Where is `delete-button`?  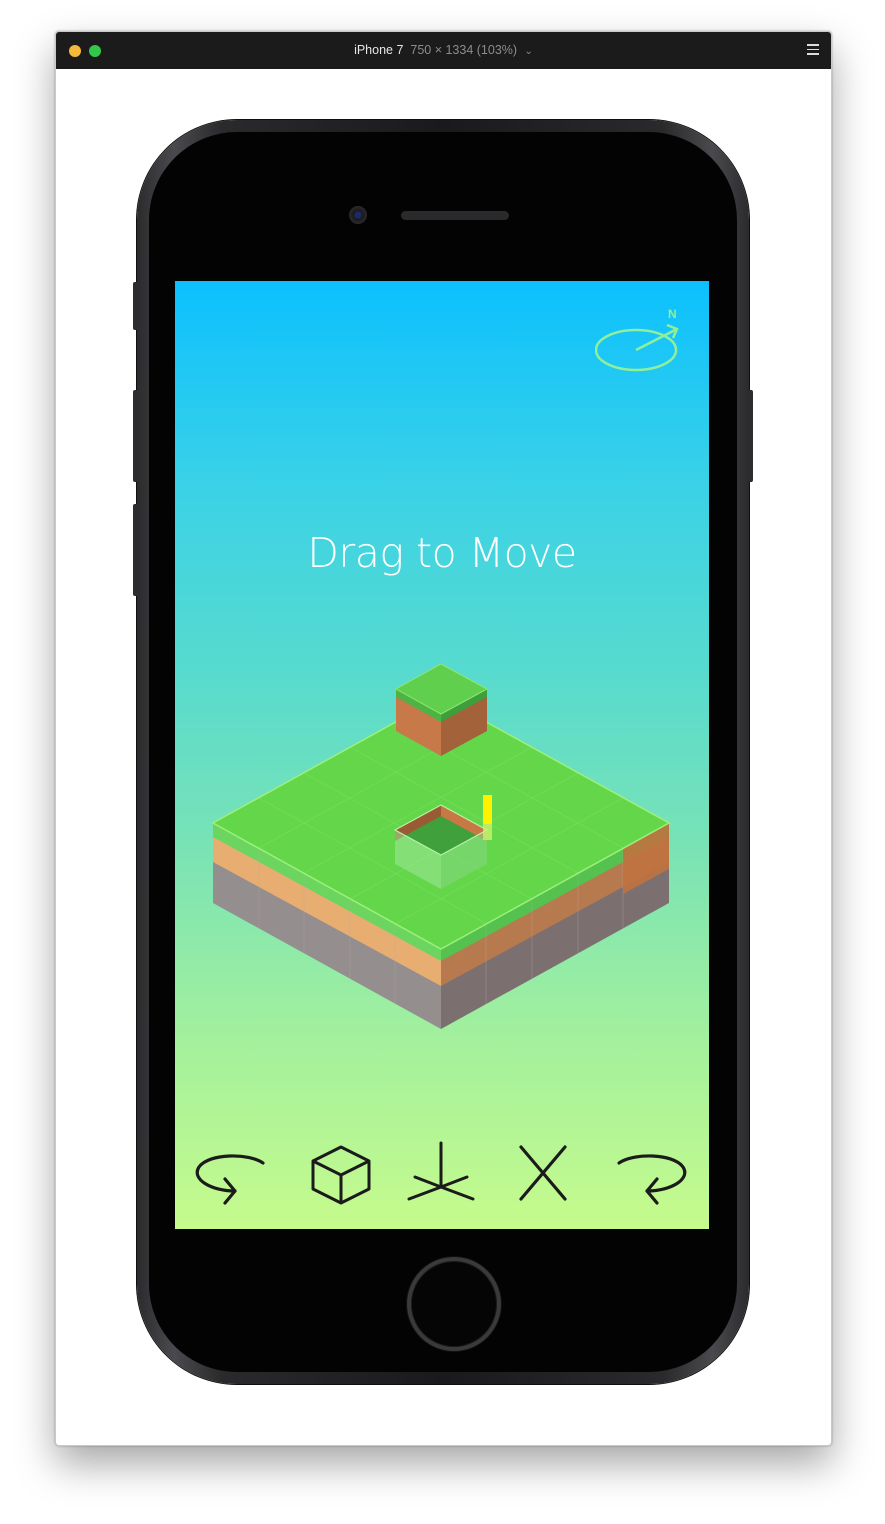
delete-button is located at coordinates (543, 1173).